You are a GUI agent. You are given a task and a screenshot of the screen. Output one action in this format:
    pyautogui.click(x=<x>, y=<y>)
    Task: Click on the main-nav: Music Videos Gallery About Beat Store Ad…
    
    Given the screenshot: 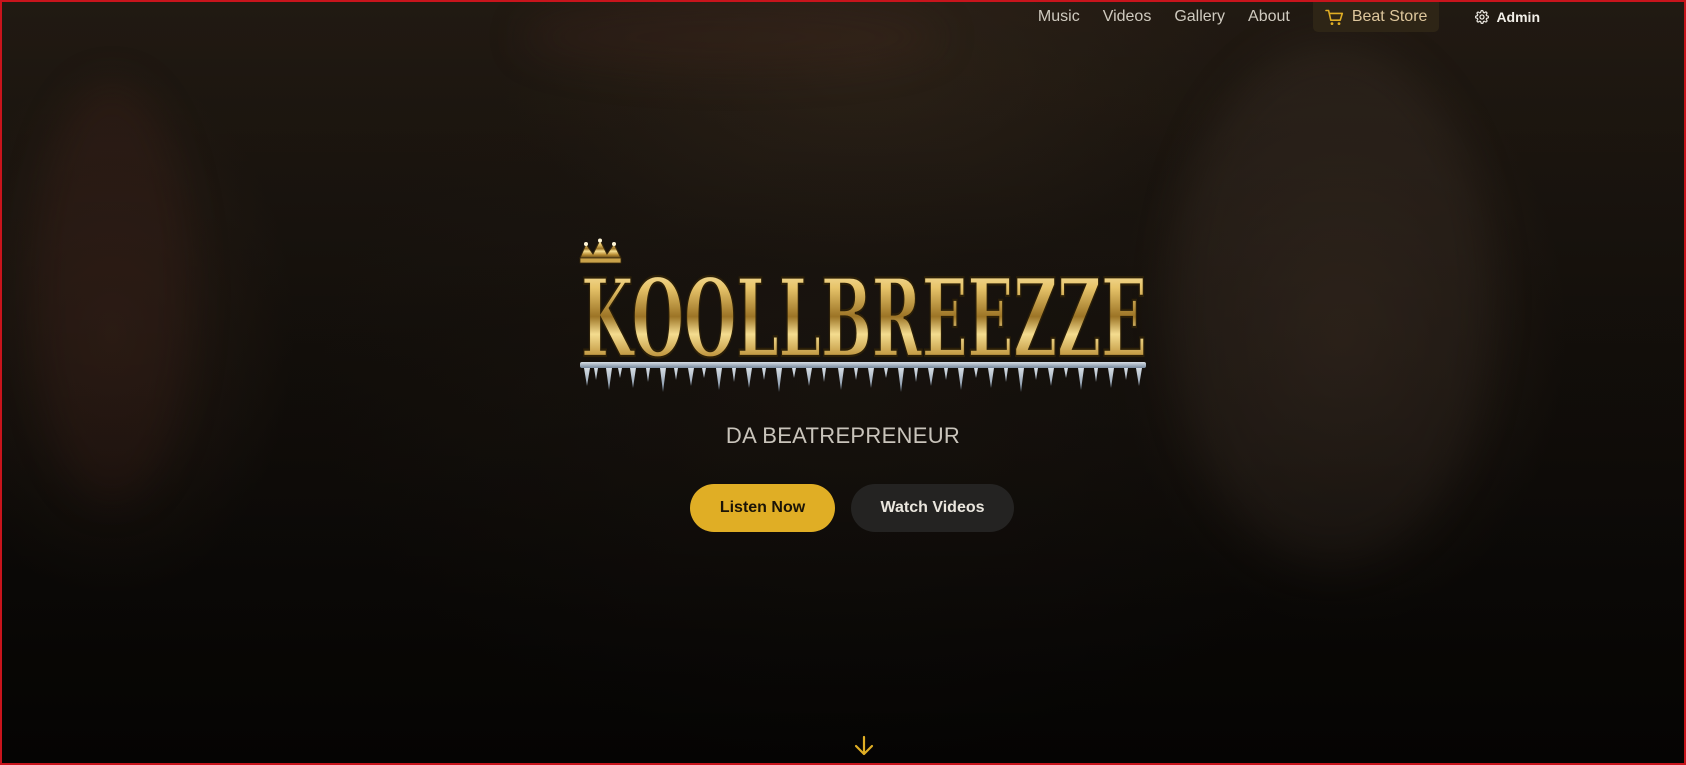 What is the action you would take?
    pyautogui.click(x=1289, y=17)
    